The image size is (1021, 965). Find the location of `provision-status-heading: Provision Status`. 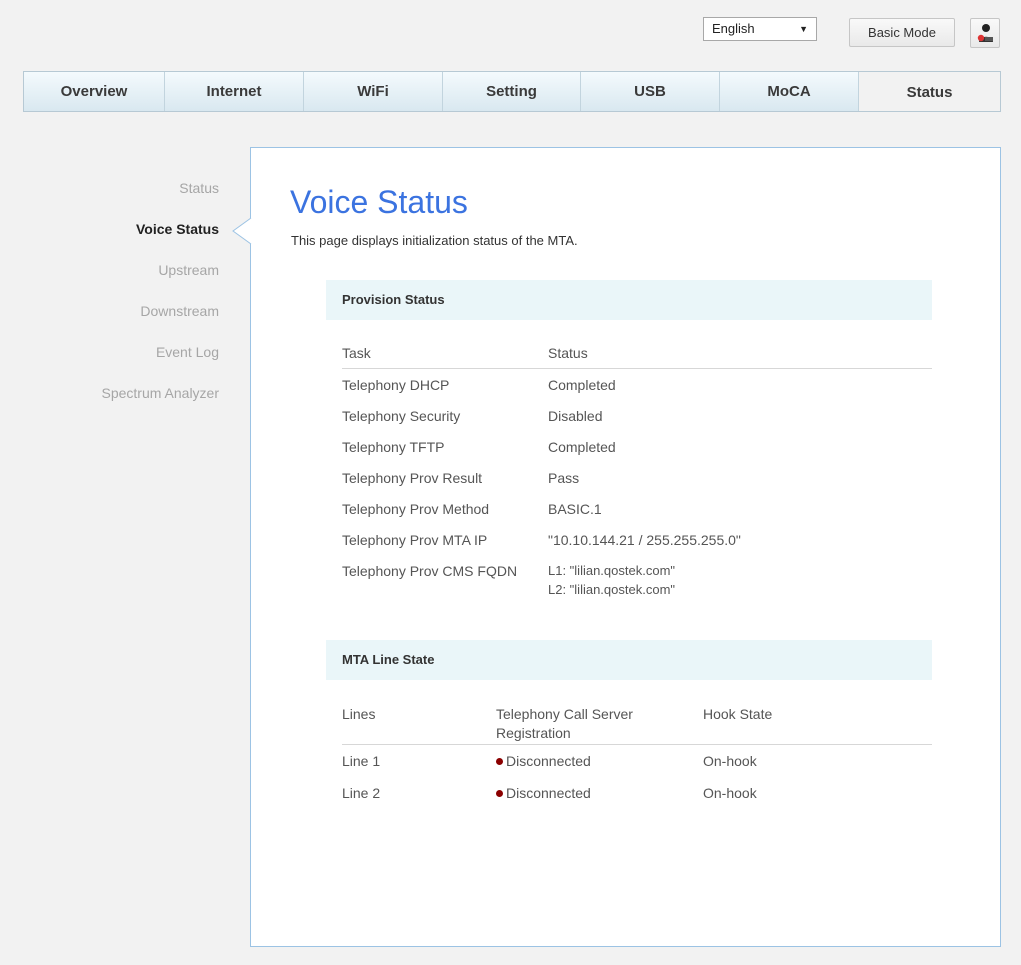

provision-status-heading: Provision Status is located at coordinates (629, 300).